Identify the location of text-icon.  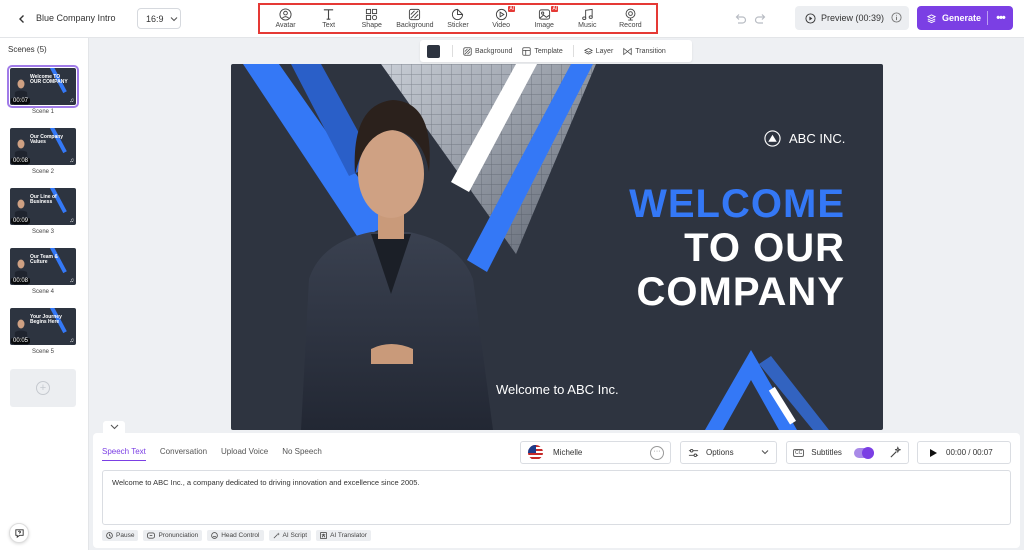
(329, 14).